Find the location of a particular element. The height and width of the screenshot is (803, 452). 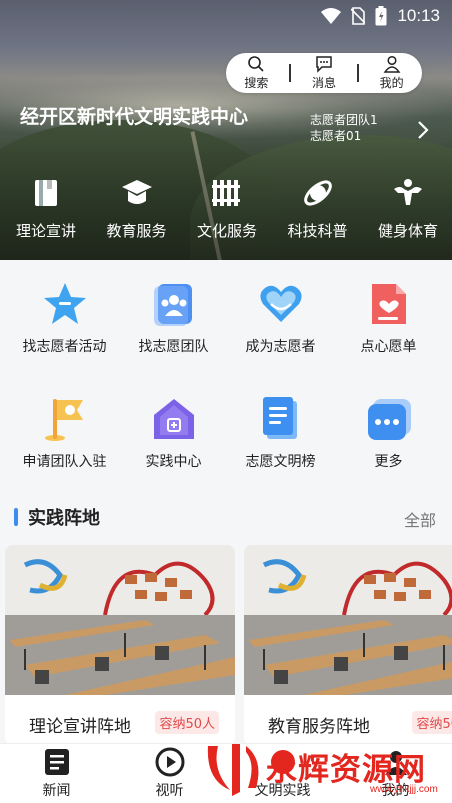

category-theory: 理论宣讲 is located at coordinates (46, 208).